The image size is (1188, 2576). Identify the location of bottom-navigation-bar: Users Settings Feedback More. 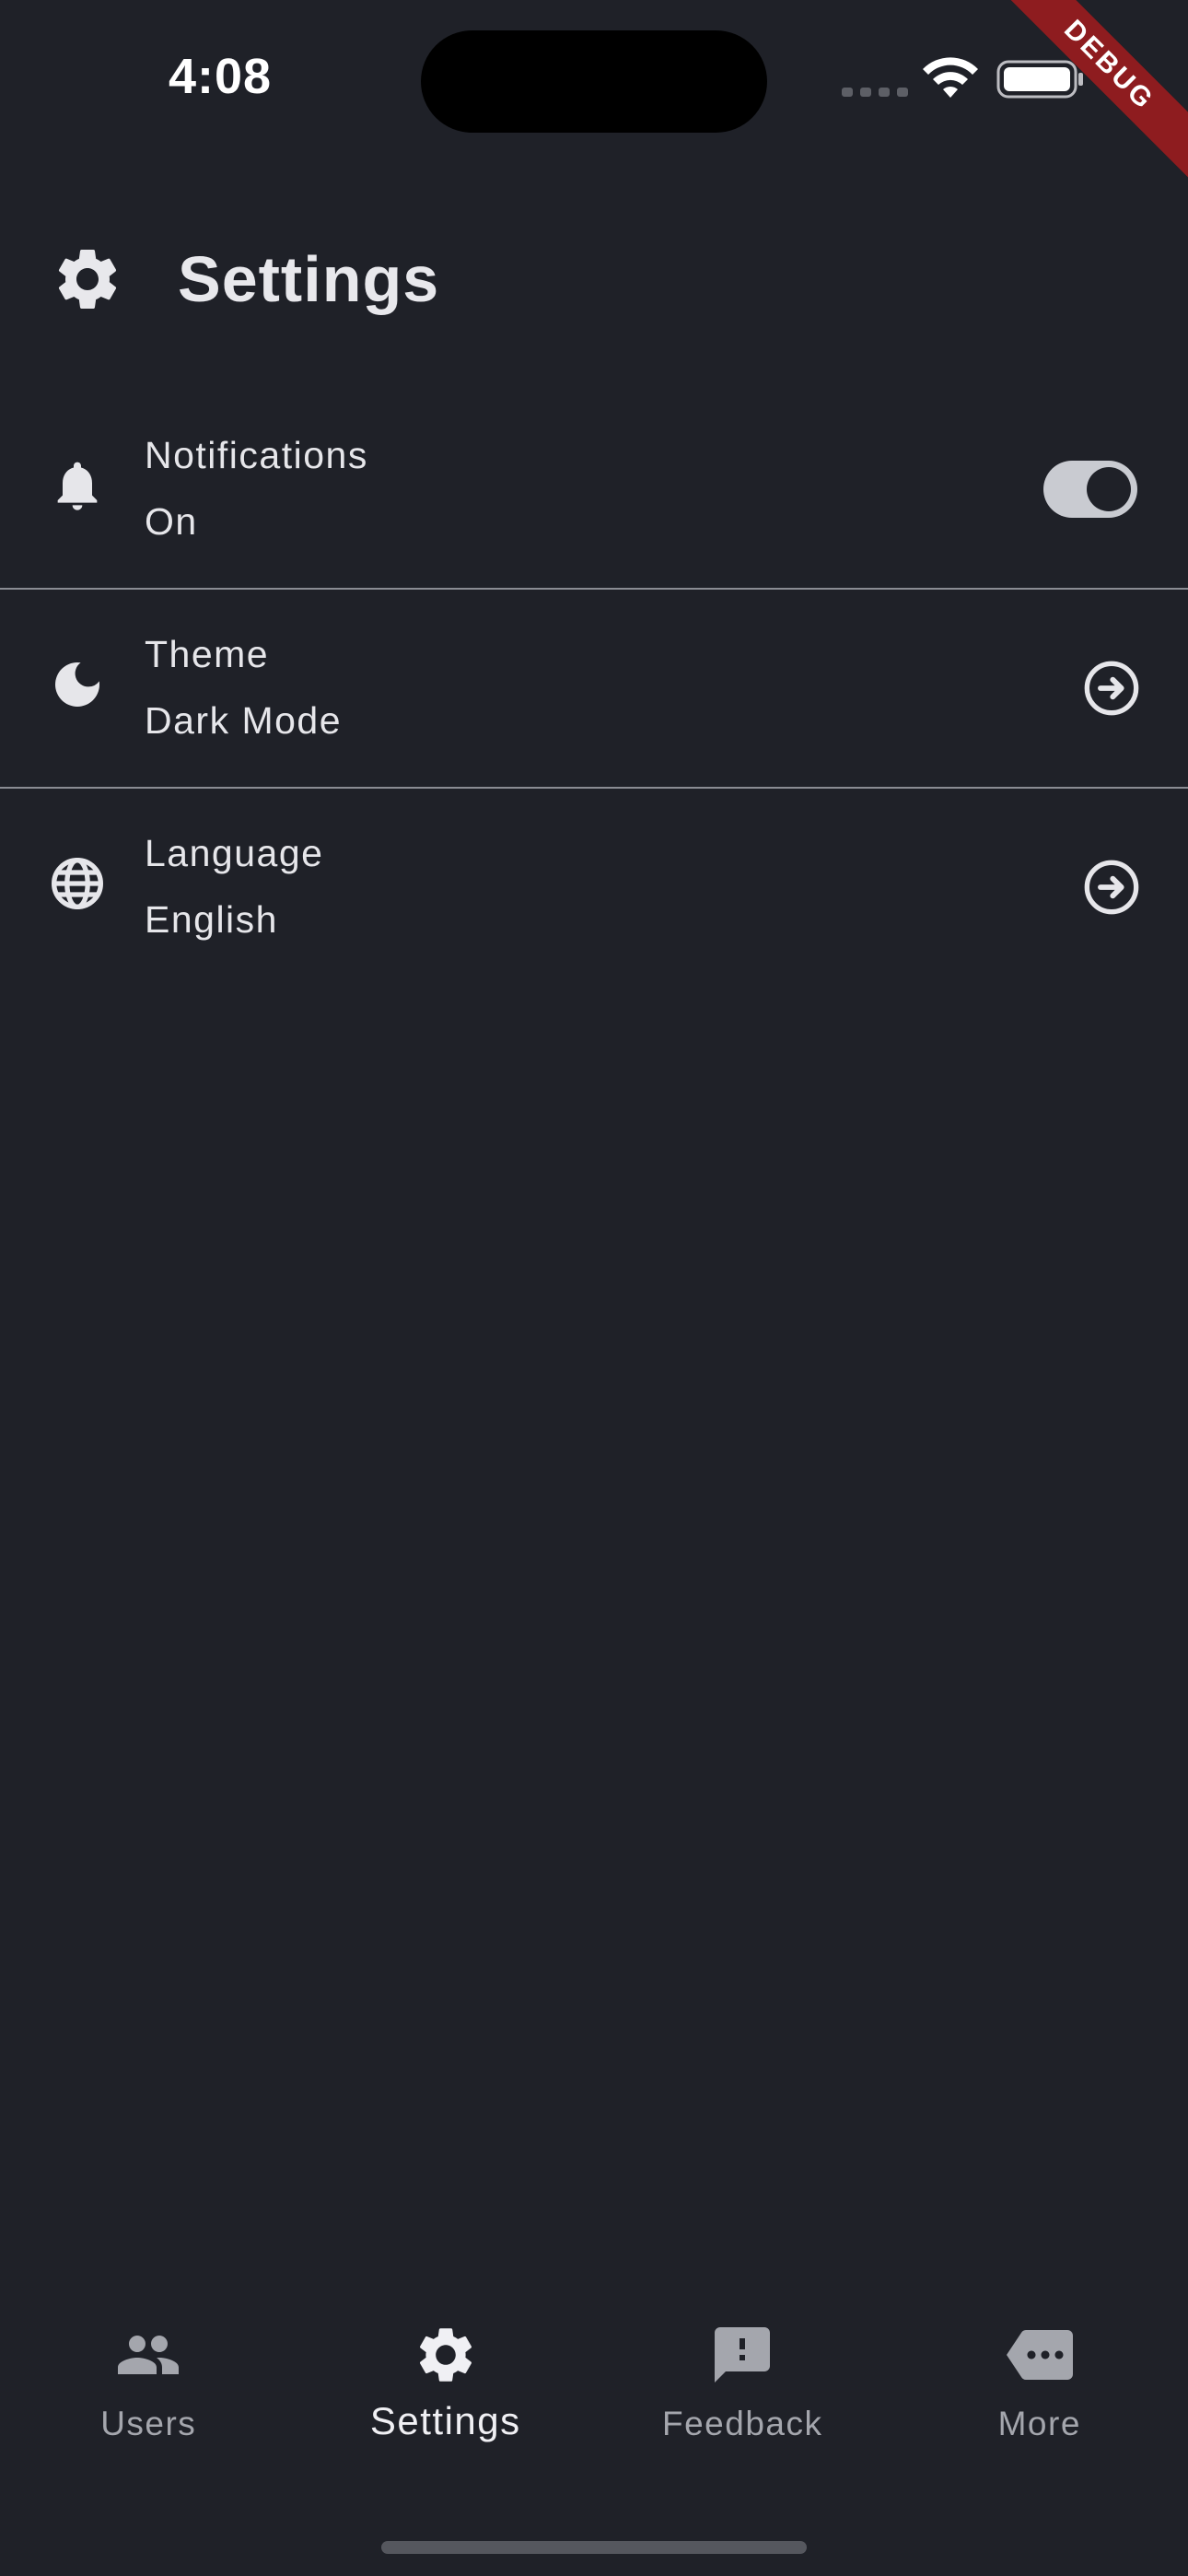
(594, 2395).